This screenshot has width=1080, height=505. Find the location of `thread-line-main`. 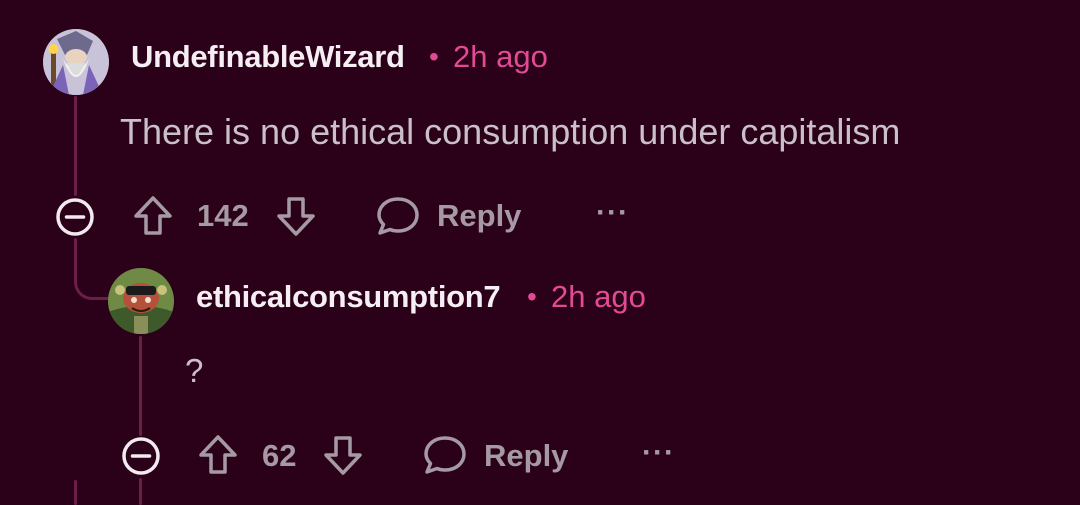

thread-line-main is located at coordinates (75, 146).